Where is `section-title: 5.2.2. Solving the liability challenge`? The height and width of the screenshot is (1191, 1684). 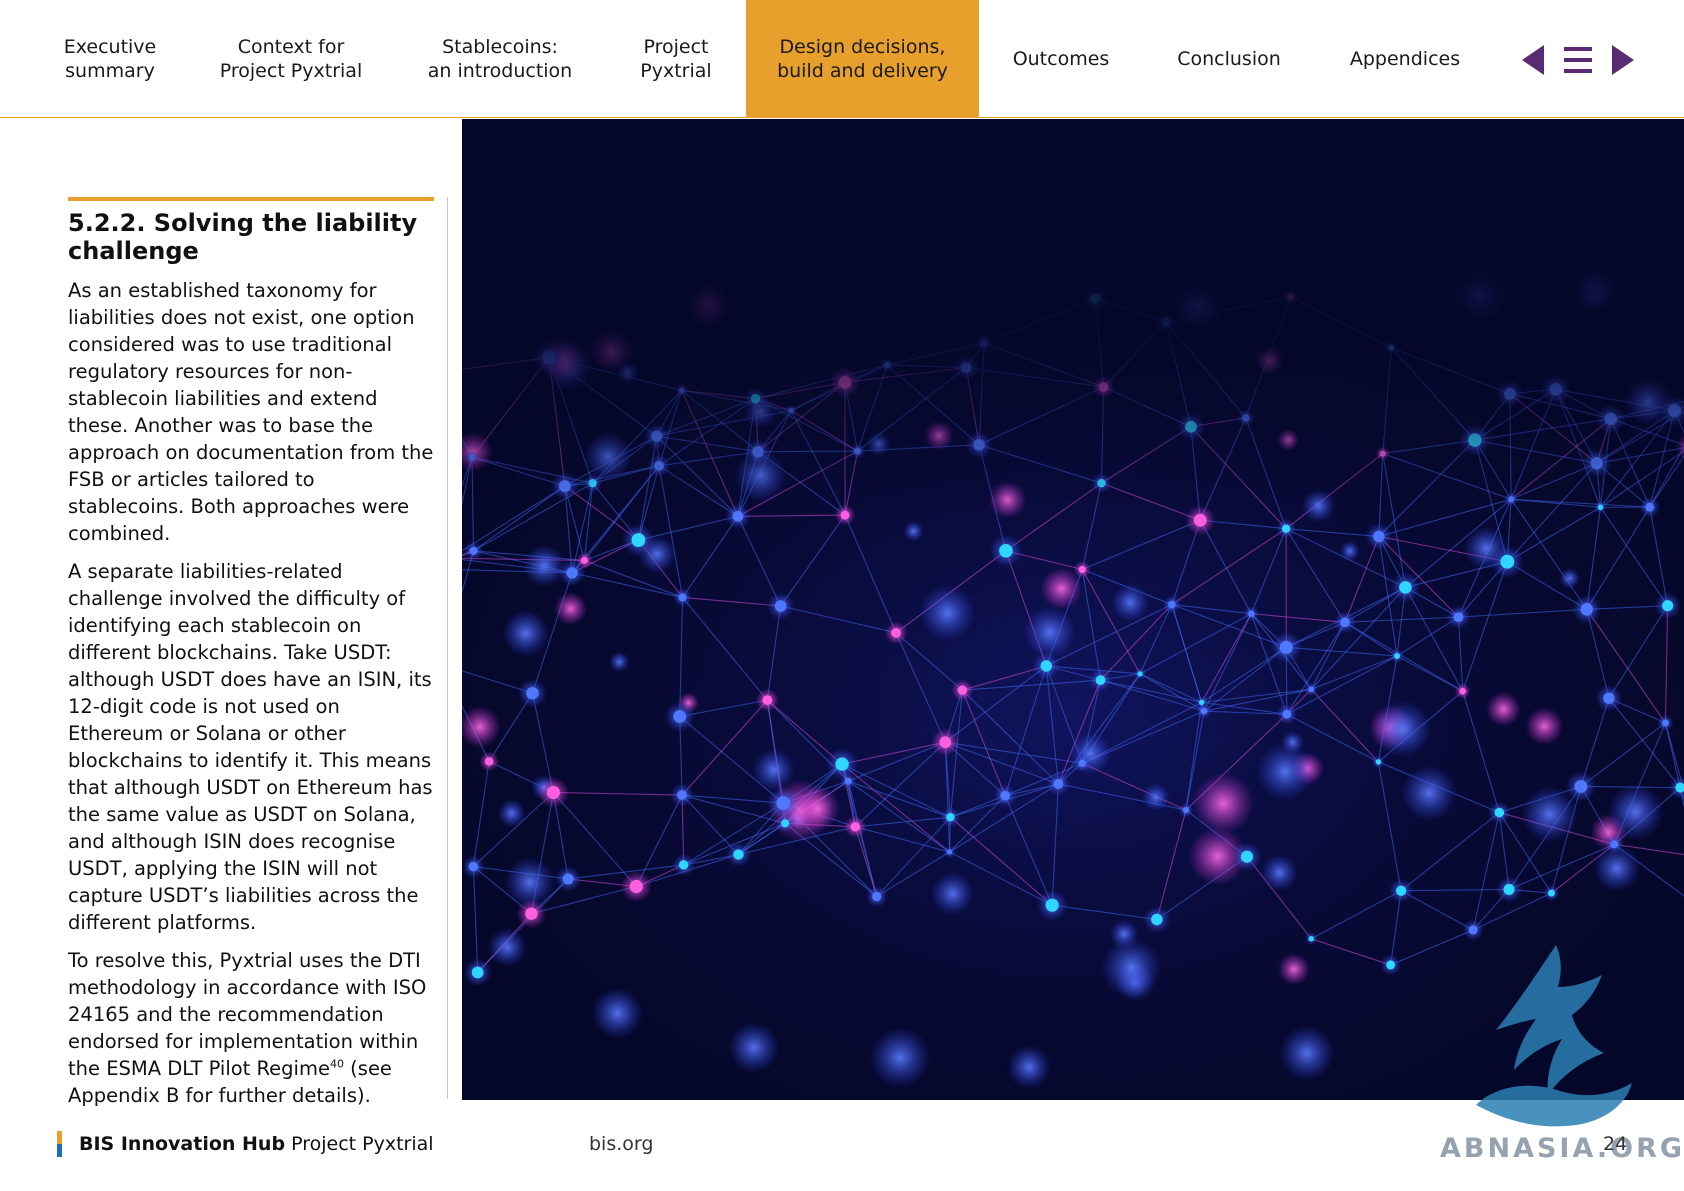 section-title: 5.2.2. Solving the liability challenge is located at coordinates (243, 237).